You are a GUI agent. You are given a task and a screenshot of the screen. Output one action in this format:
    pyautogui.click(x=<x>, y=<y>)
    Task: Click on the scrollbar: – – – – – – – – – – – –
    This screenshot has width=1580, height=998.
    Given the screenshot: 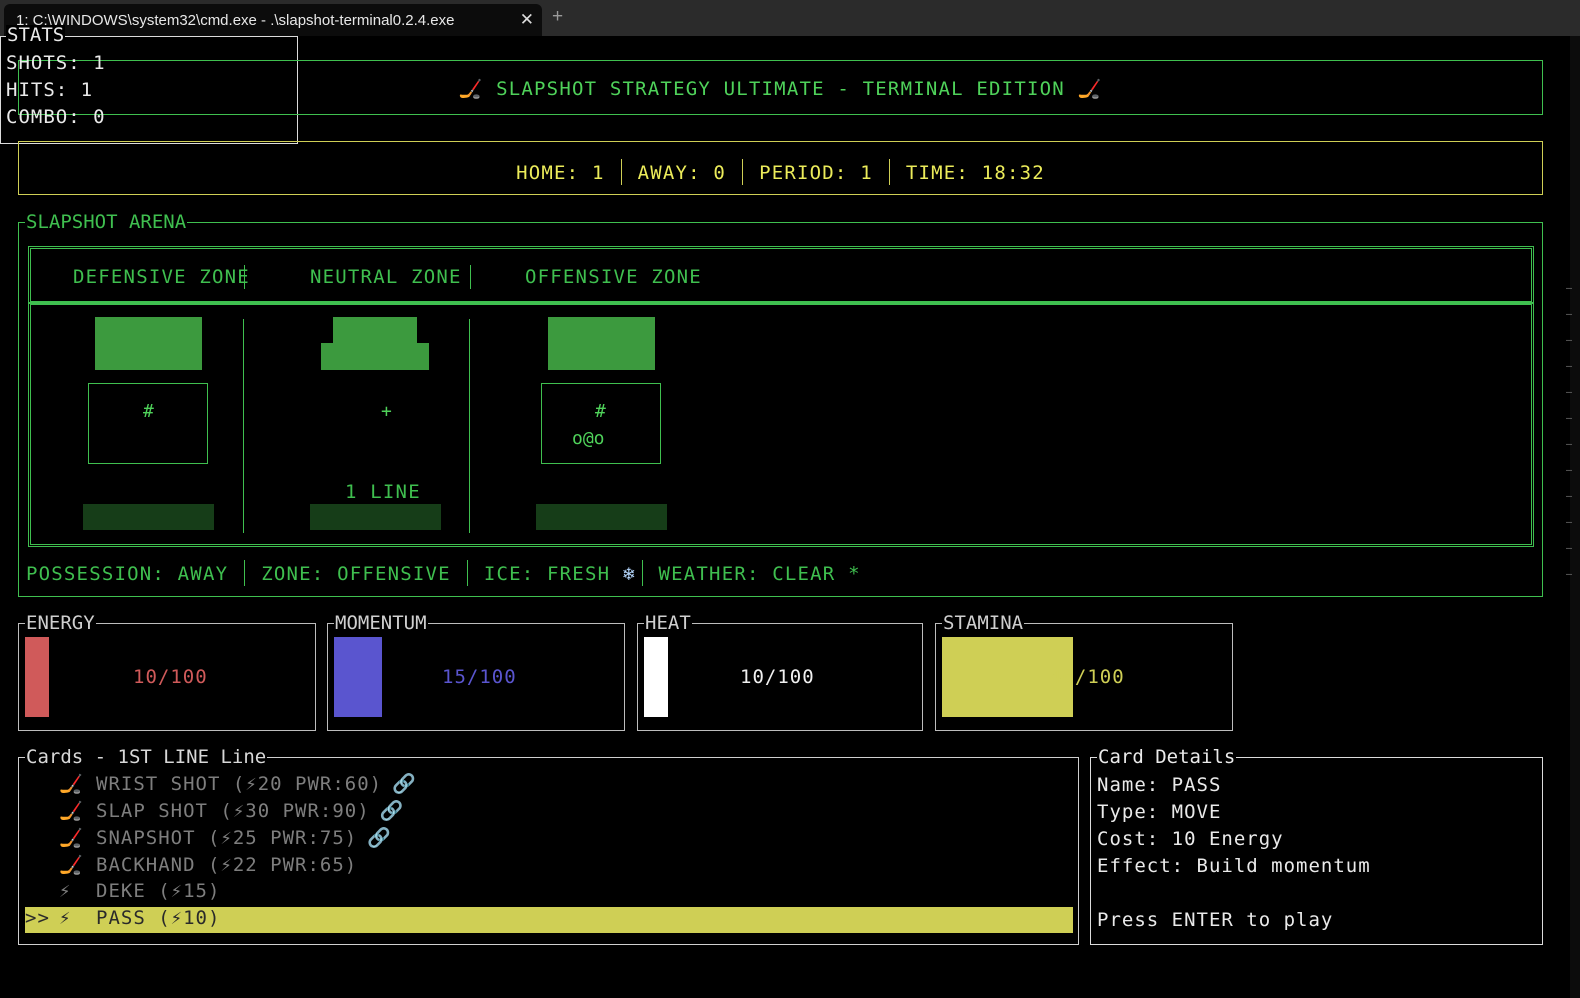 What is the action you would take?
    pyautogui.click(x=1569, y=432)
    